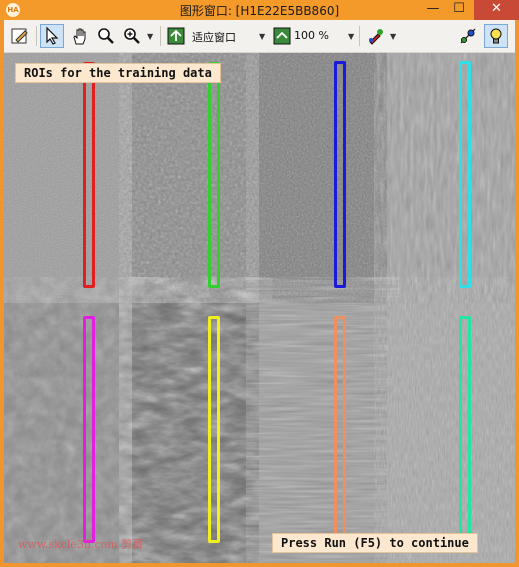 This screenshot has width=519, height=567. What do you see at coordinates (351, 36) in the screenshot?
I see `zoom-percent-dropdown-arrow: ▼` at bounding box center [351, 36].